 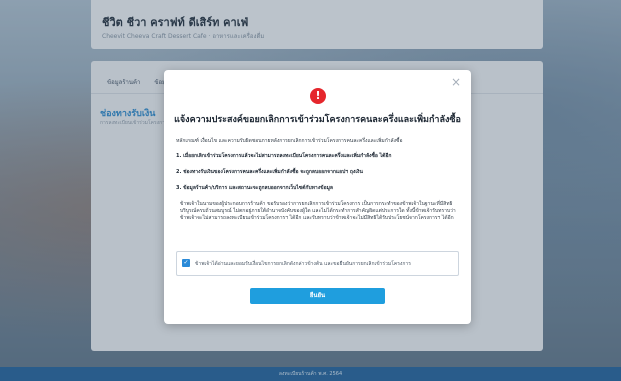 I want to click on check-icon: ✓, so click(x=186, y=262).